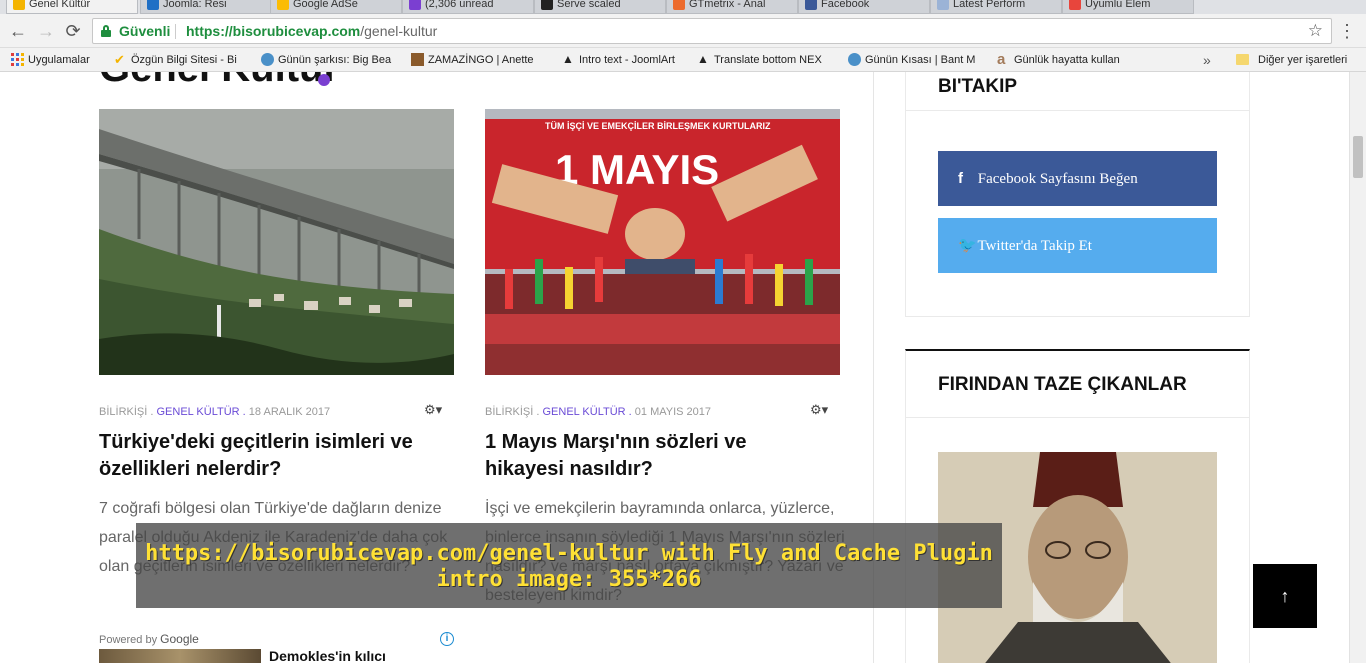 This screenshot has width=1366, height=663. Describe the element at coordinates (967, 245) in the screenshot. I see `twitter-bird-icon: 🐦` at that location.